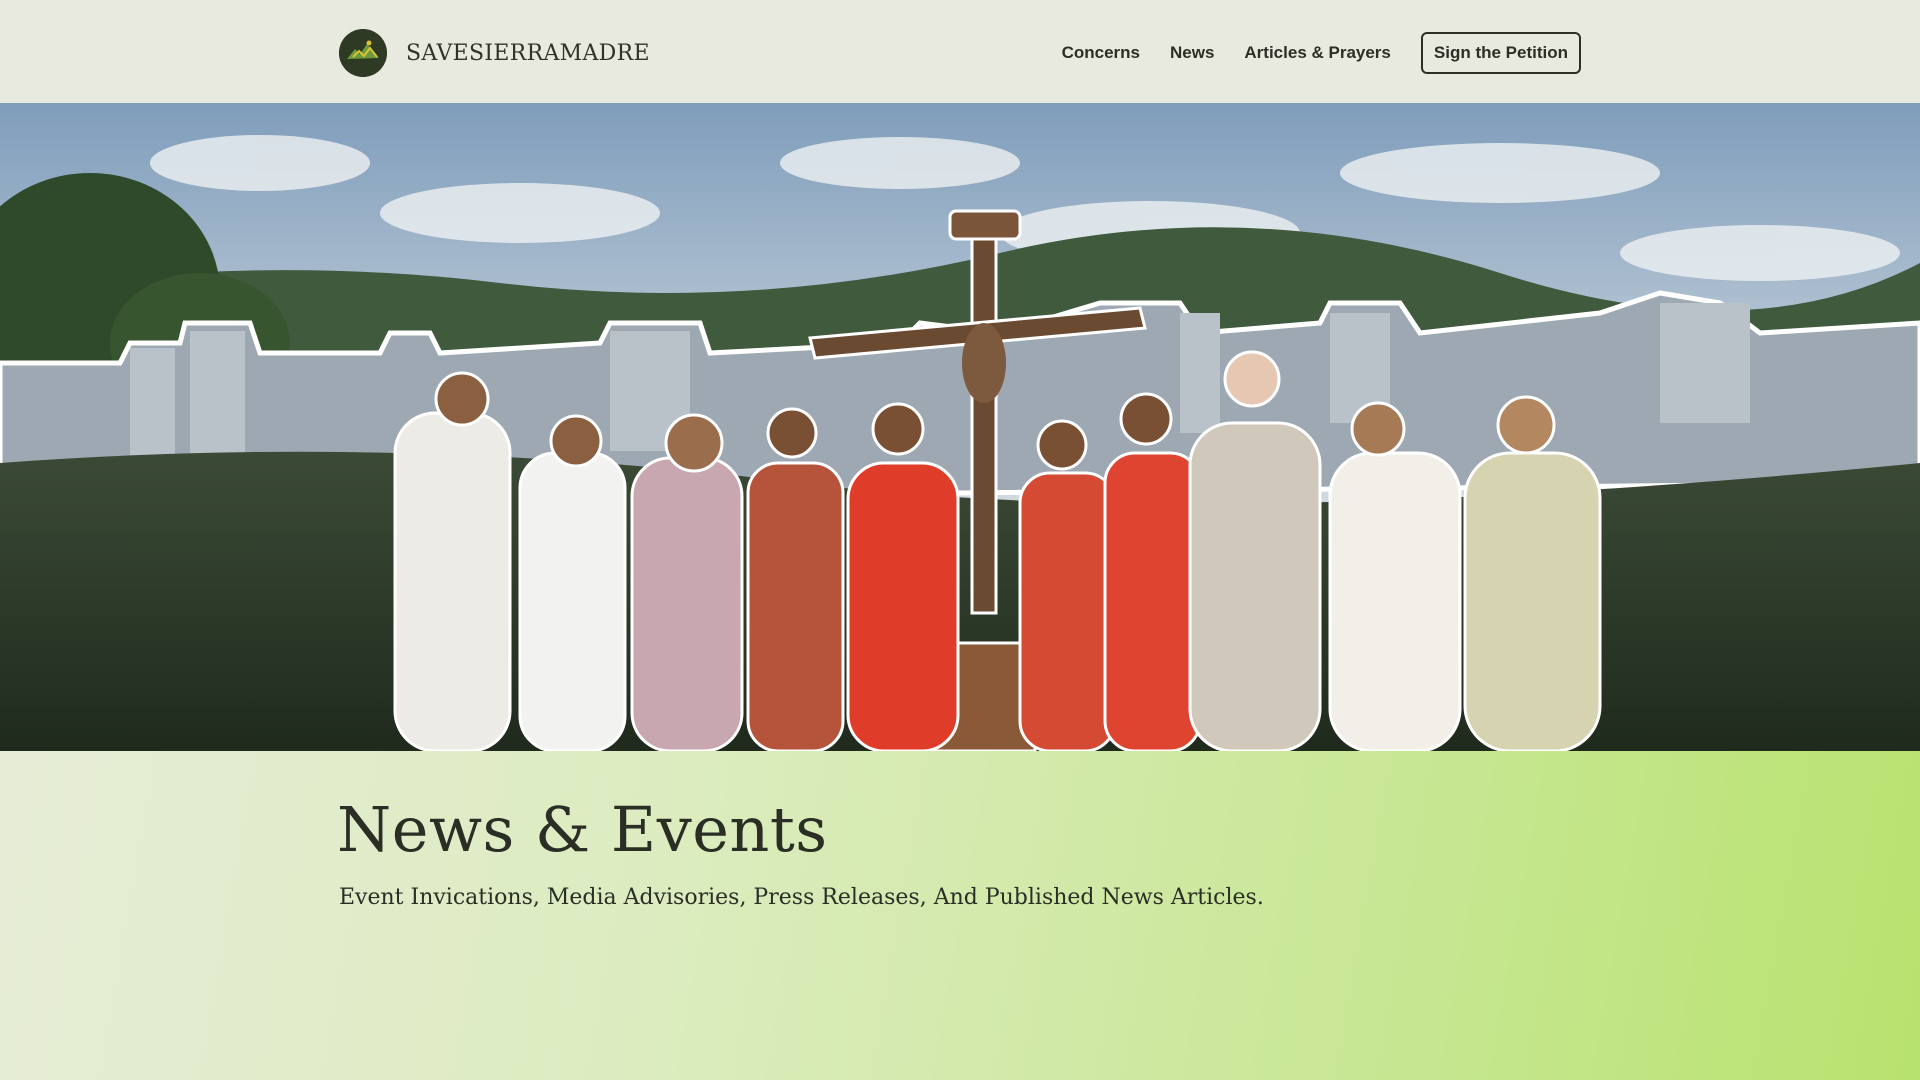 This screenshot has width=1920, height=1080. I want to click on nav-news: News, so click(1192, 53).